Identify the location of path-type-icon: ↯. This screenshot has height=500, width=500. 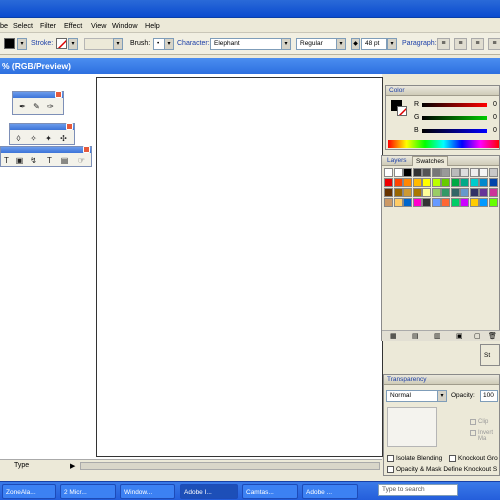
(33, 160).